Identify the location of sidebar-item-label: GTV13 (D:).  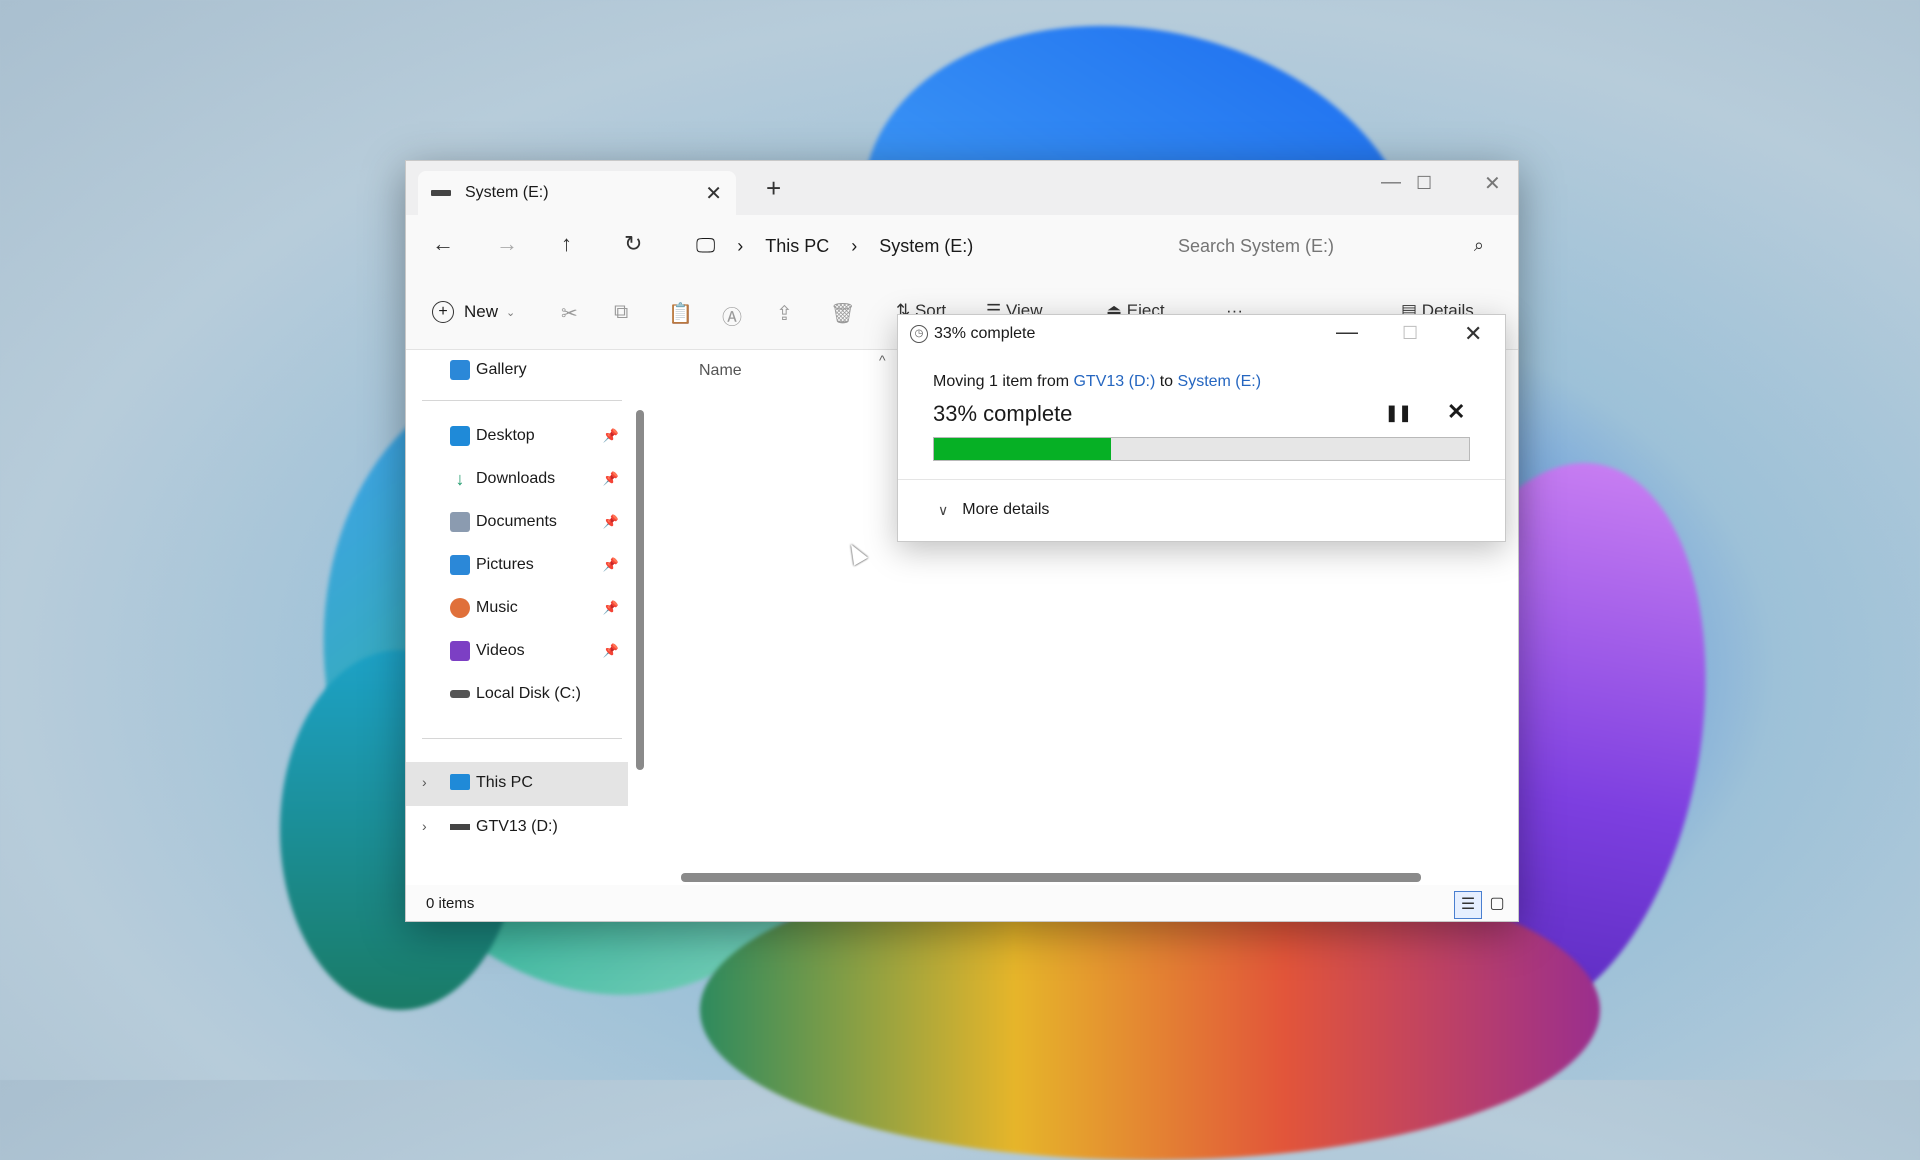
(517, 826).